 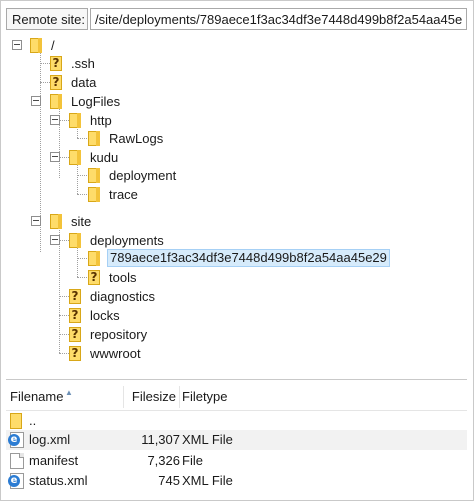 What do you see at coordinates (113, 277) in the screenshot?
I see `tree-node-tools: ? tools` at bounding box center [113, 277].